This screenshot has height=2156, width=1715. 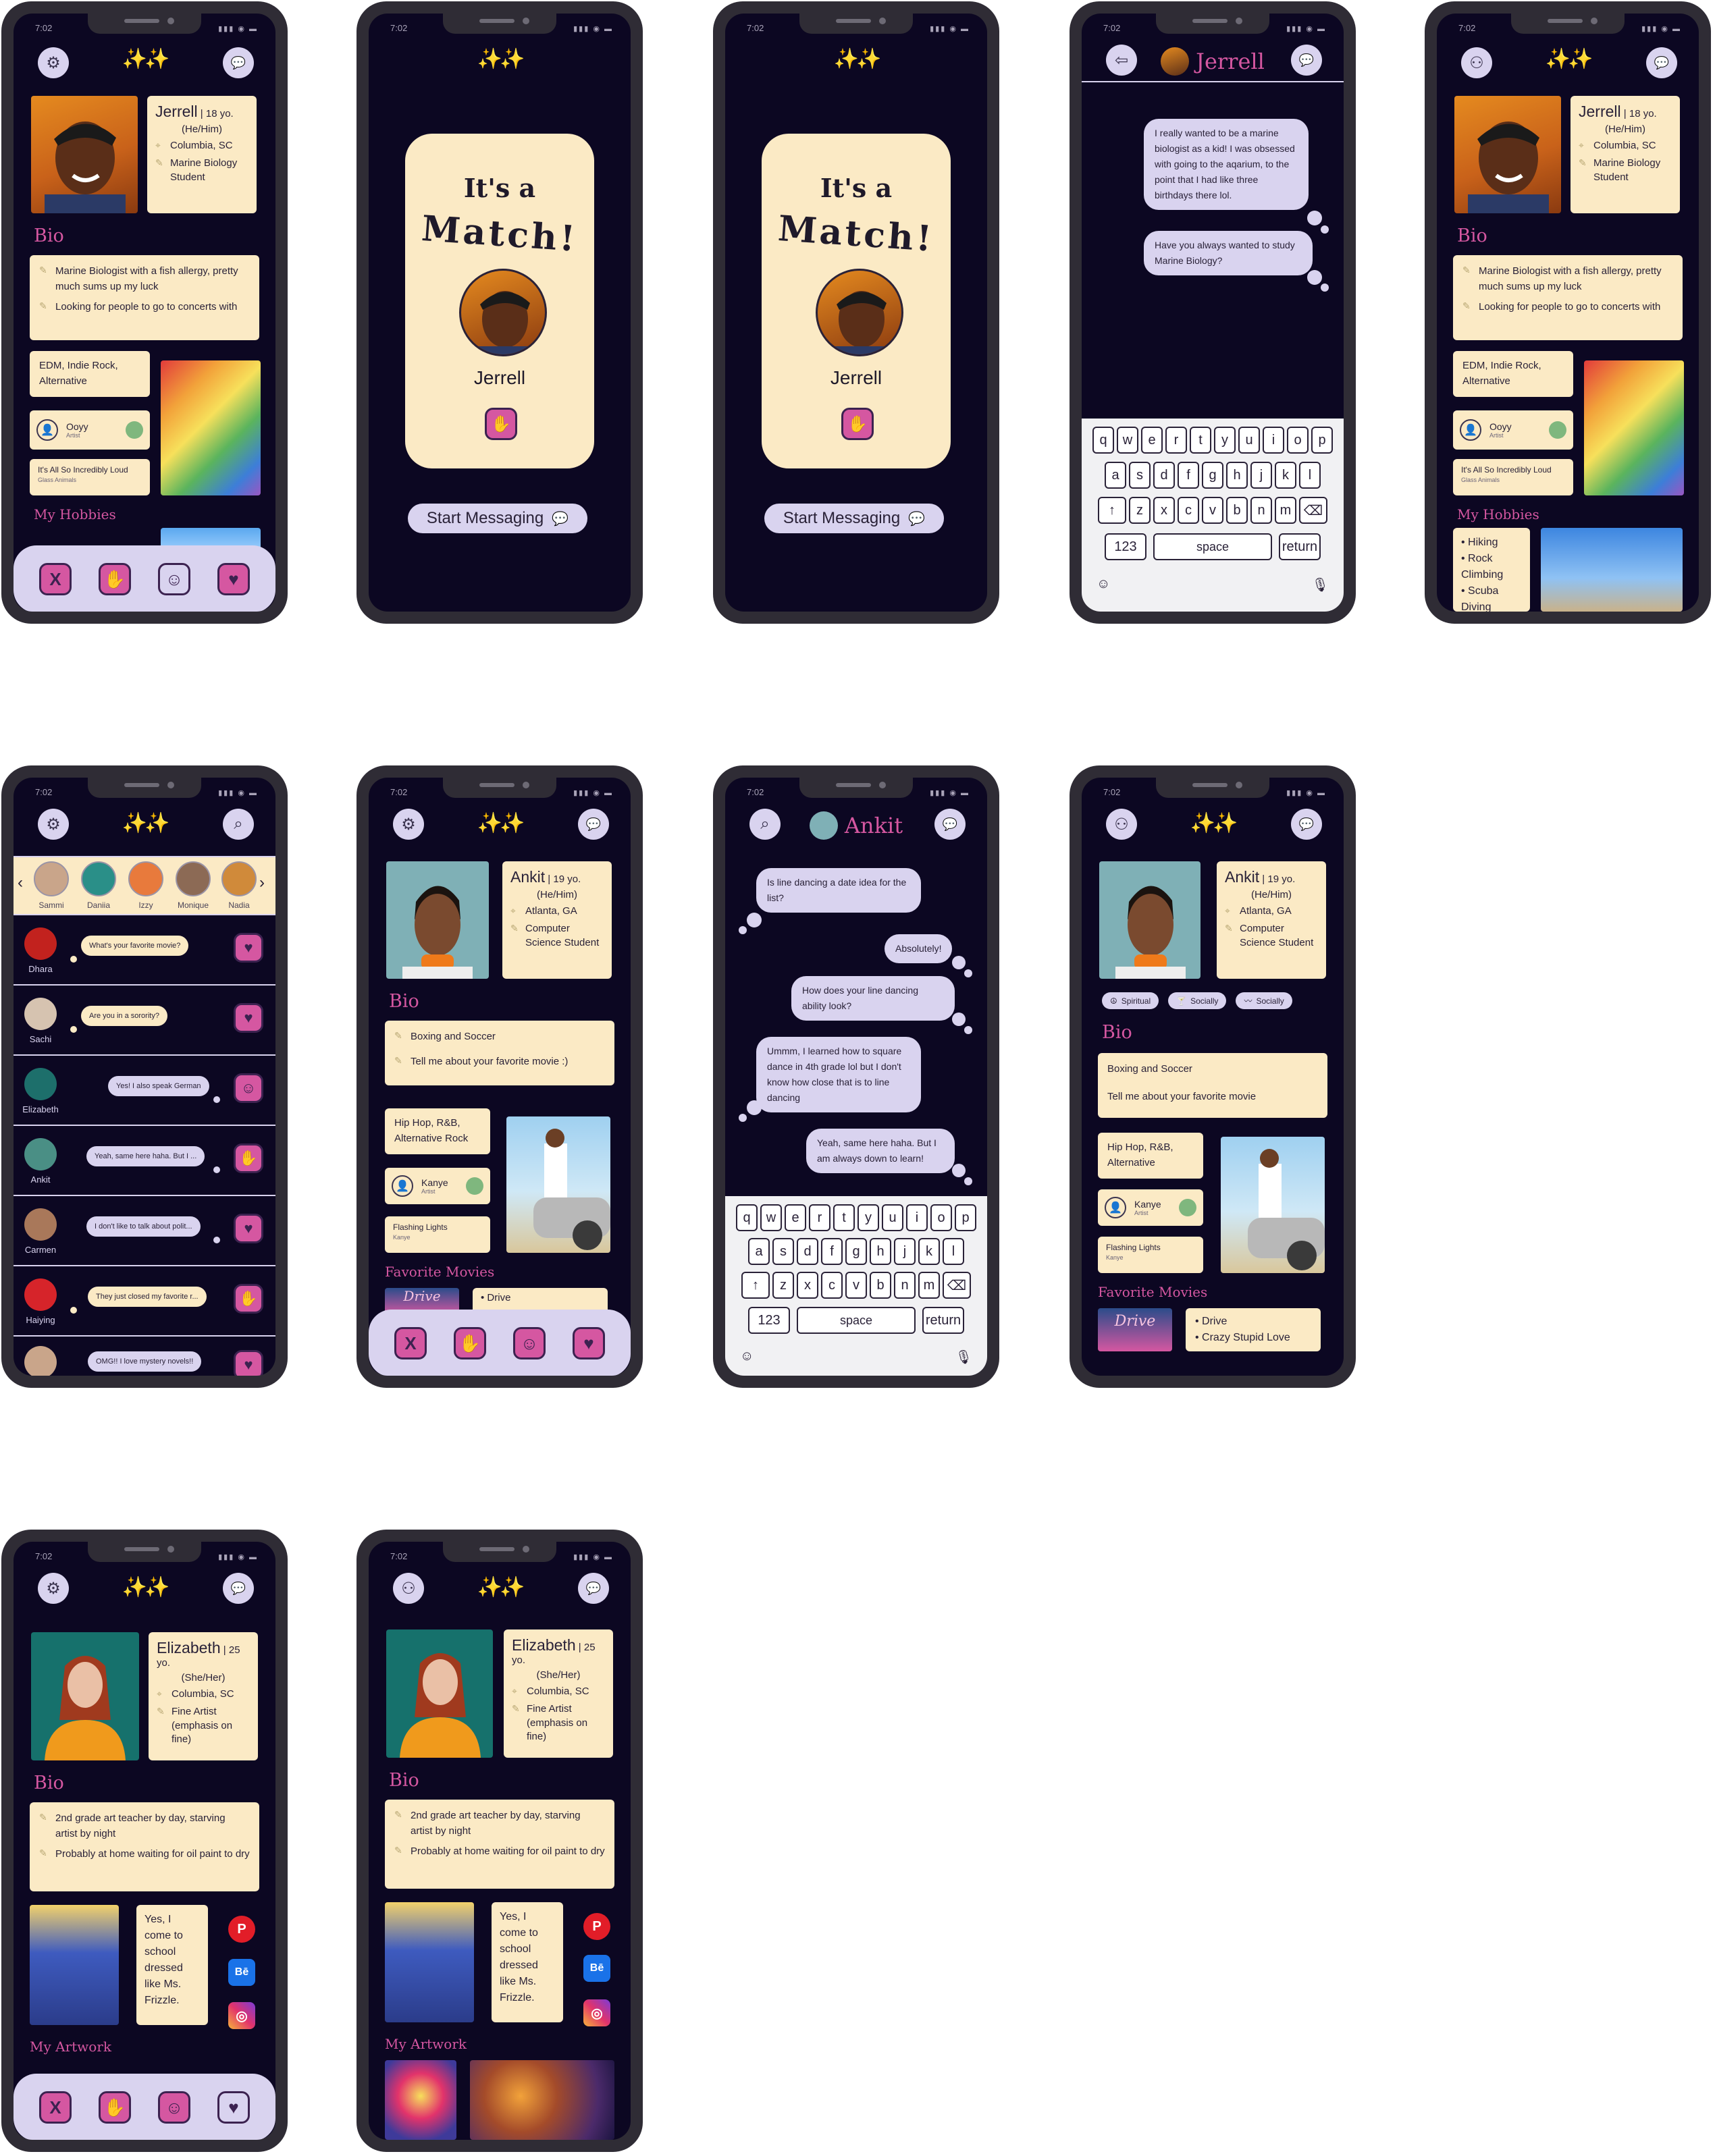 What do you see at coordinates (1176, 440) in the screenshot?
I see `key: r` at bounding box center [1176, 440].